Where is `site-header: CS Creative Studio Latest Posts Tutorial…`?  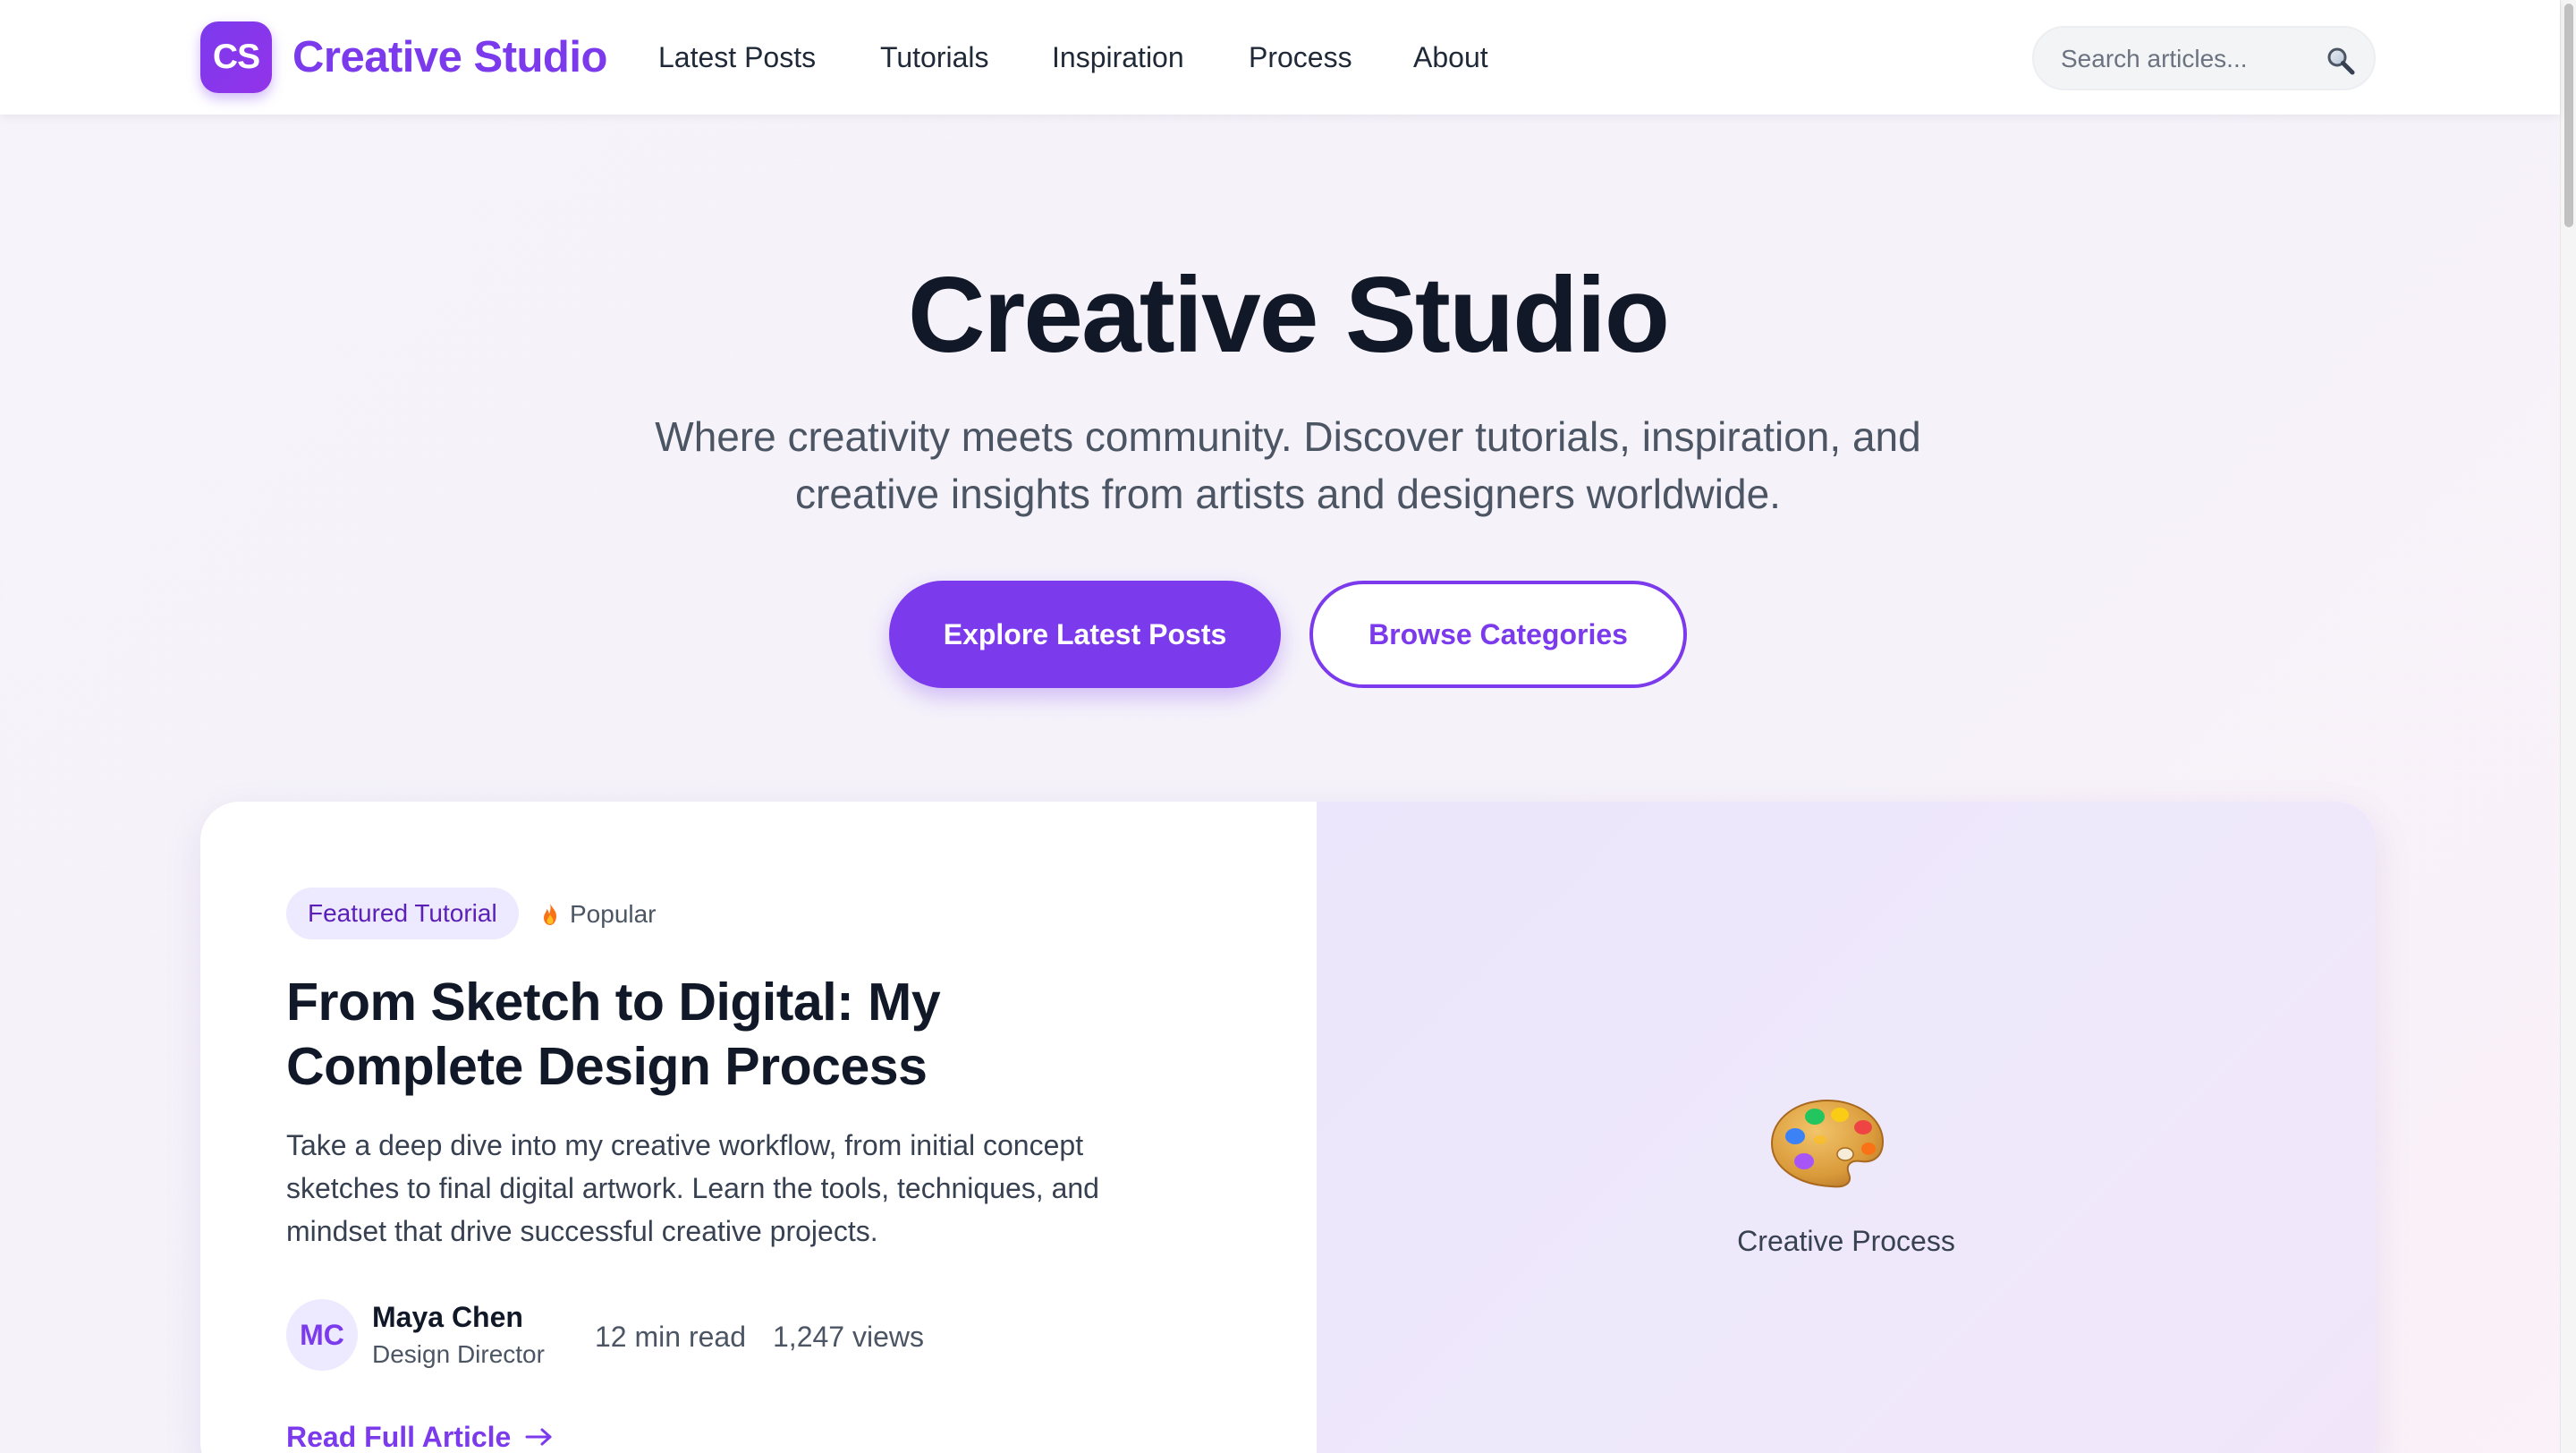
site-header: CS Creative Studio Latest Posts Tutorial… is located at coordinates (1280, 57).